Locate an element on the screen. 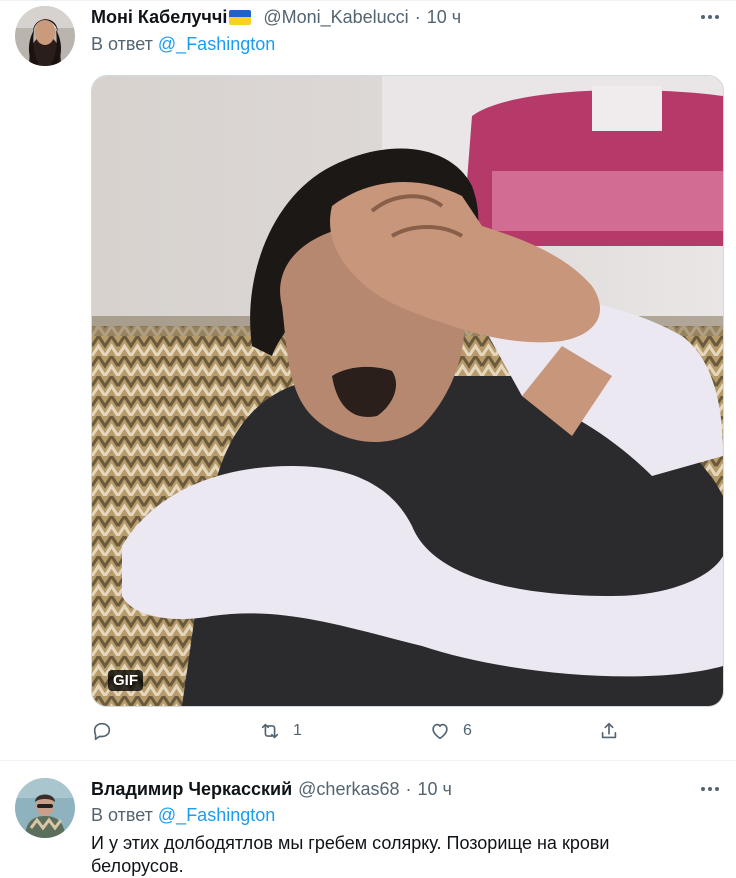  like-count: 6 is located at coordinates (467, 730).